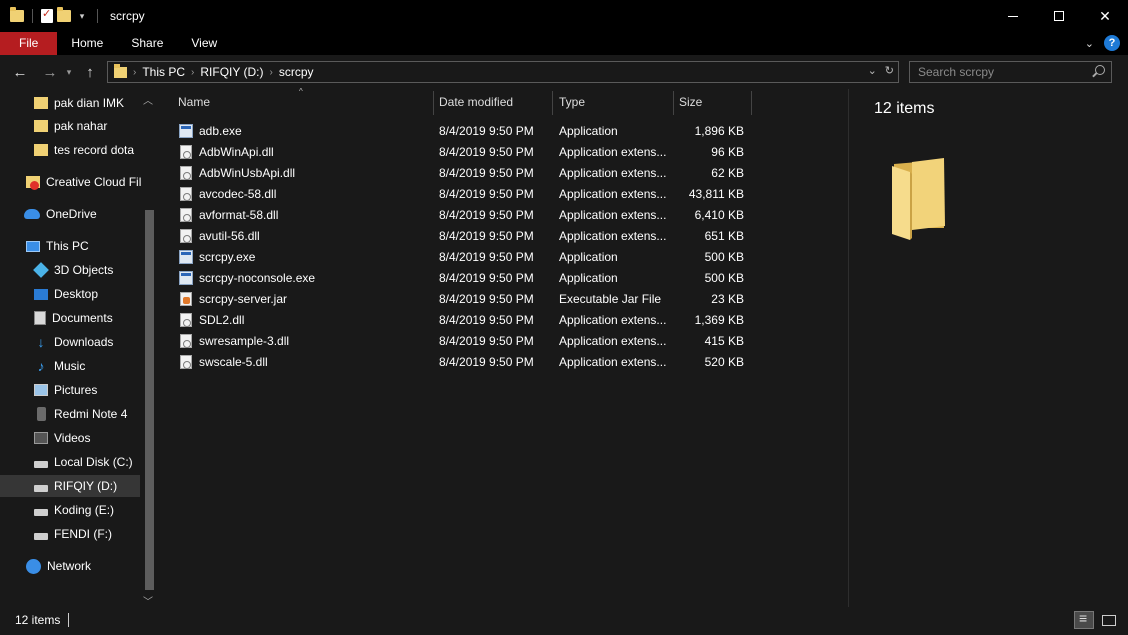 This screenshot has width=1128, height=635. I want to click on tab-file: File, so click(29, 43).